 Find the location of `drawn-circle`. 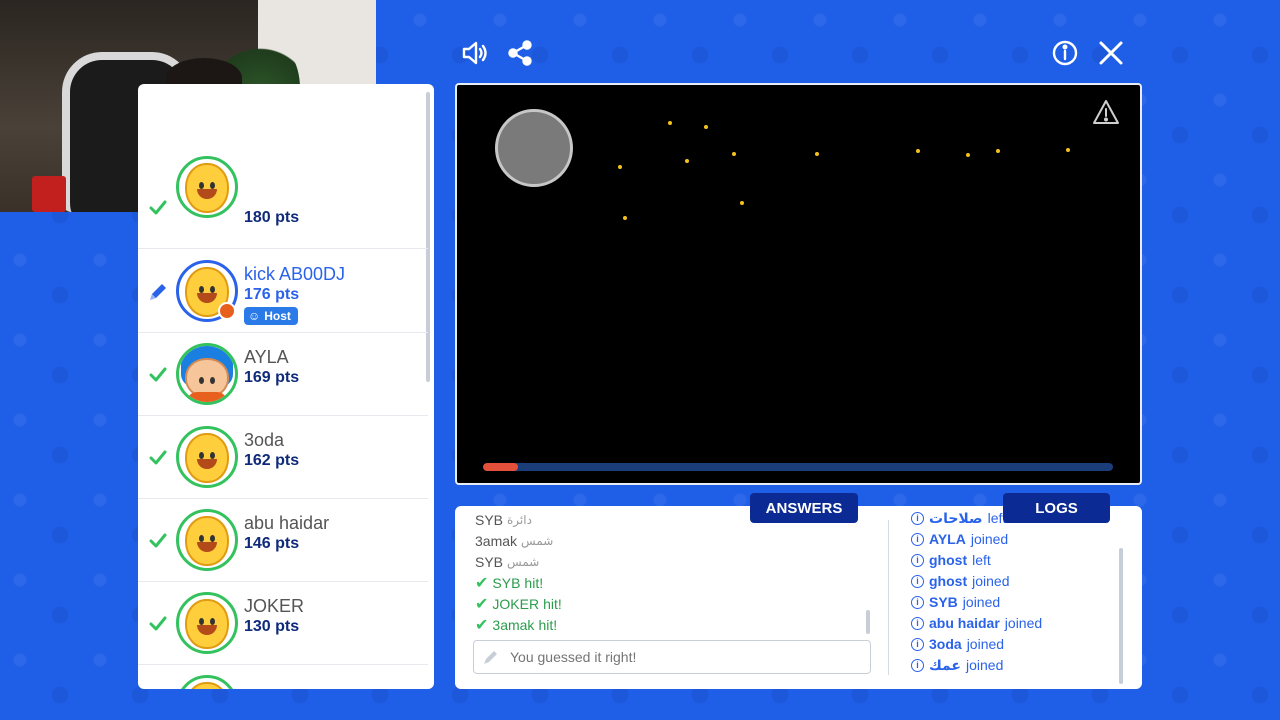

drawn-circle is located at coordinates (534, 148).